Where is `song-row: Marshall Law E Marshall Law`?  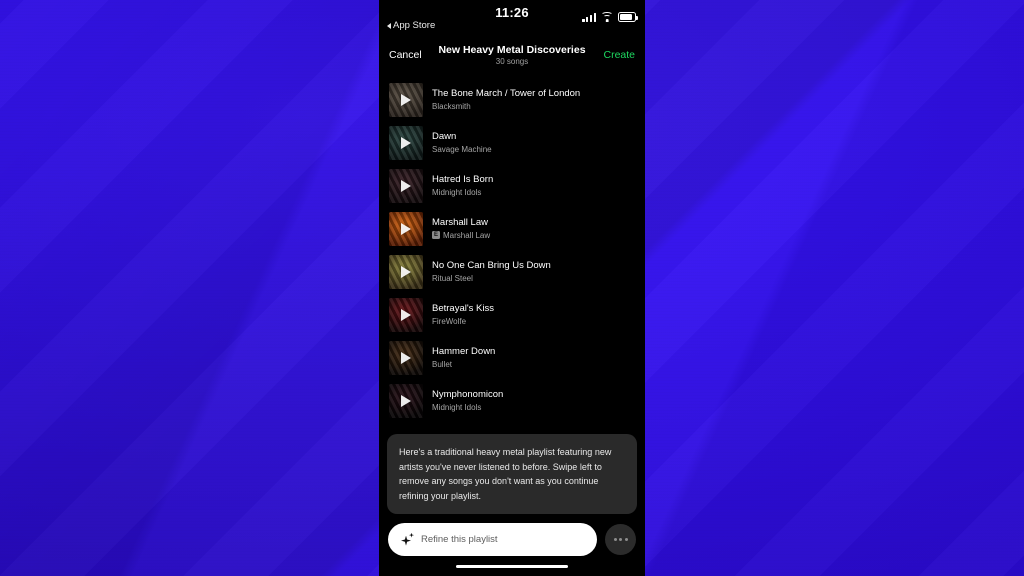 song-row: Marshall Law E Marshall Law is located at coordinates (512, 228).